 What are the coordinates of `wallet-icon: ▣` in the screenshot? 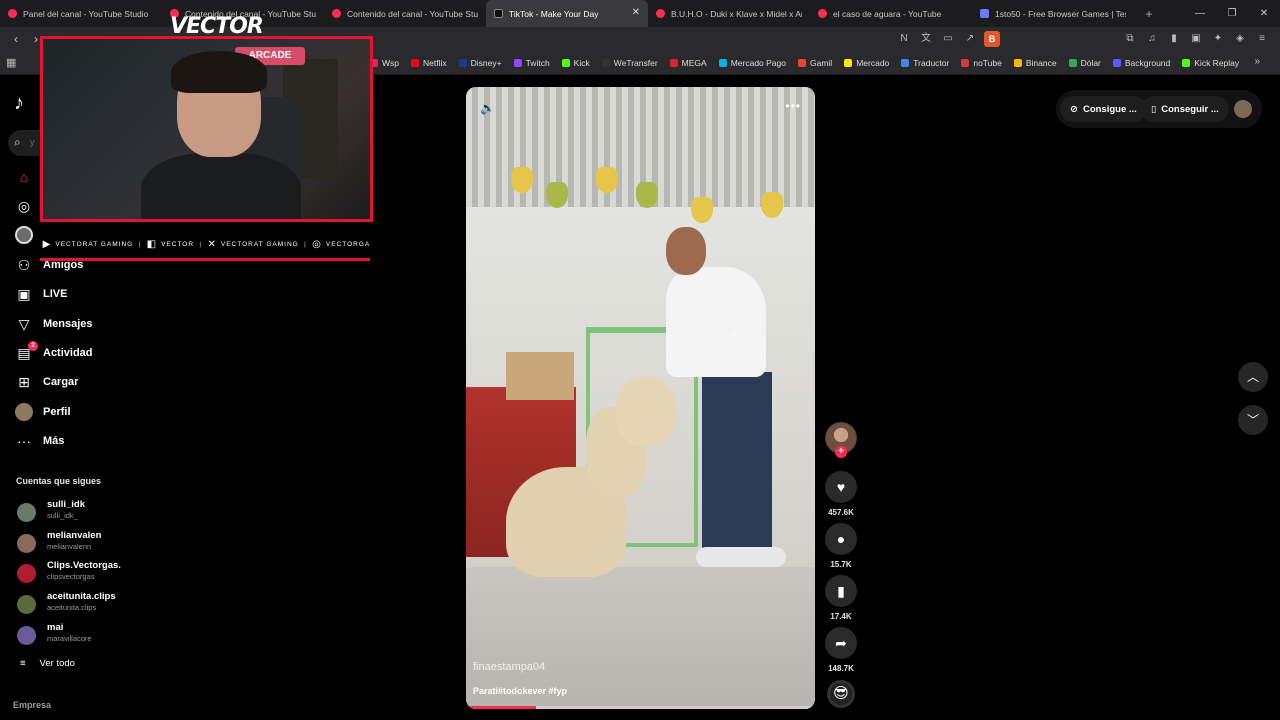 It's located at (1196, 39).